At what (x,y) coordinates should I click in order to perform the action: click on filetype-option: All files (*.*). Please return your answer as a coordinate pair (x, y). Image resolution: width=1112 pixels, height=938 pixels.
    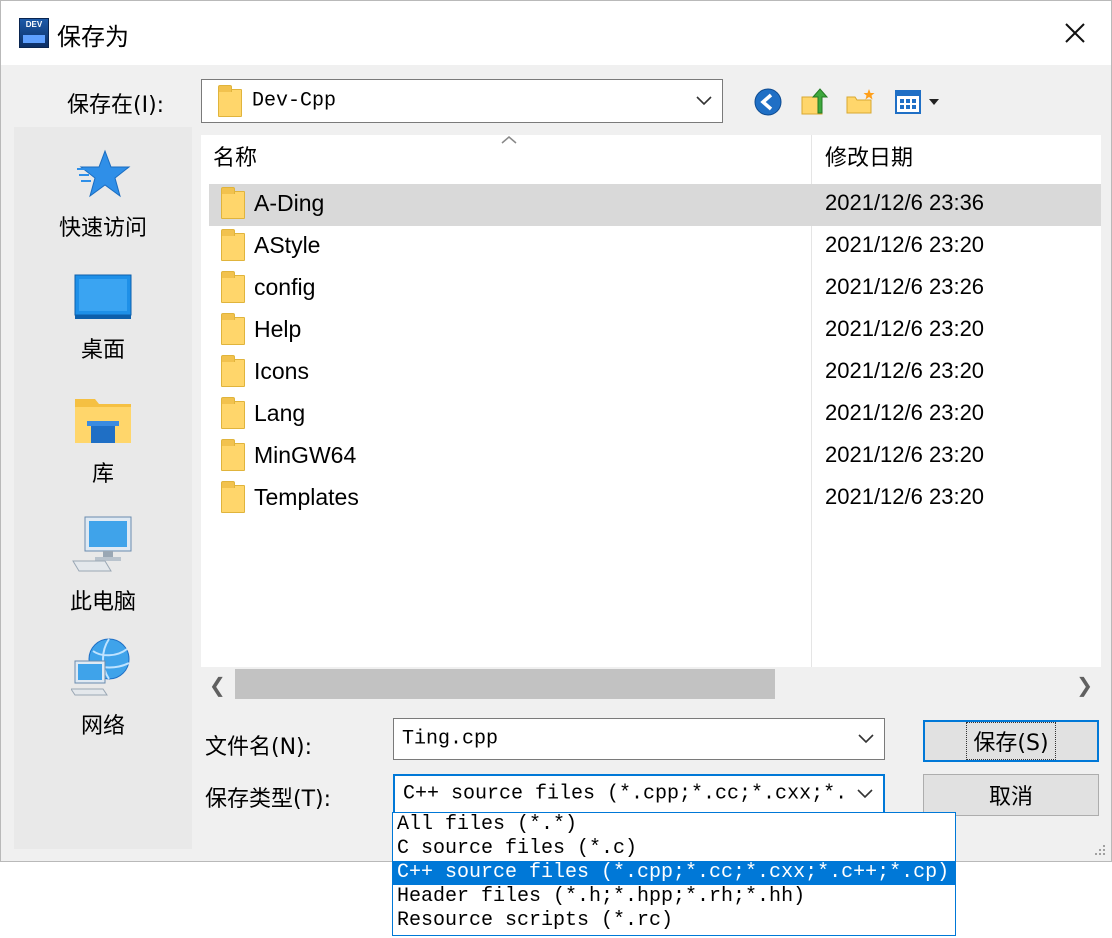
    Looking at the image, I should click on (674, 825).